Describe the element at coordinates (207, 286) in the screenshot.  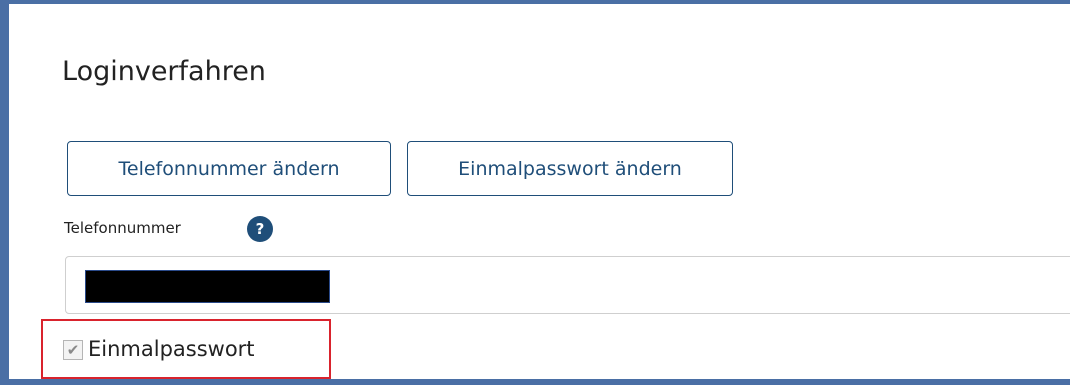
I see `redacted-phone-value` at that location.